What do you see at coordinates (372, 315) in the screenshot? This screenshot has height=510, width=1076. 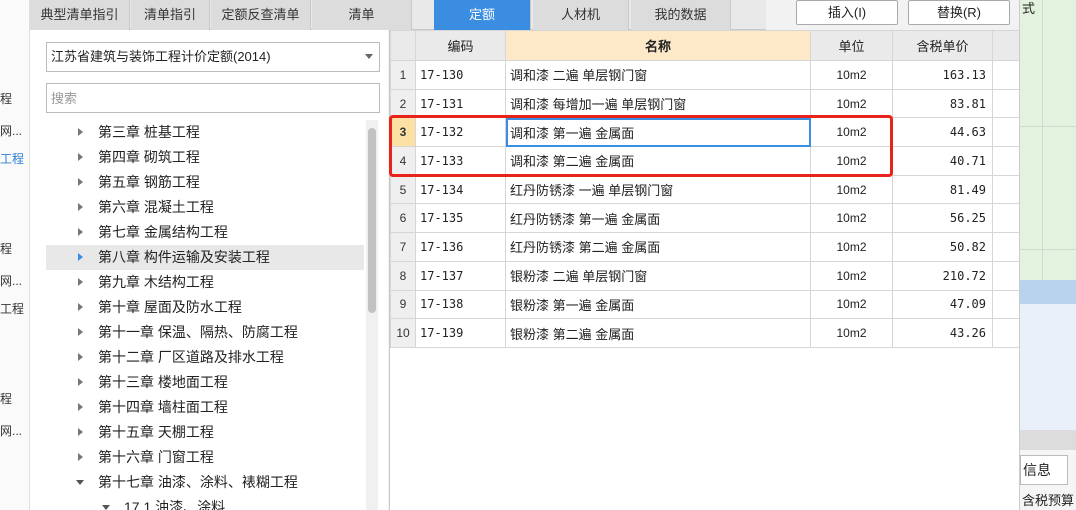 I see `tree-scrollbar` at bounding box center [372, 315].